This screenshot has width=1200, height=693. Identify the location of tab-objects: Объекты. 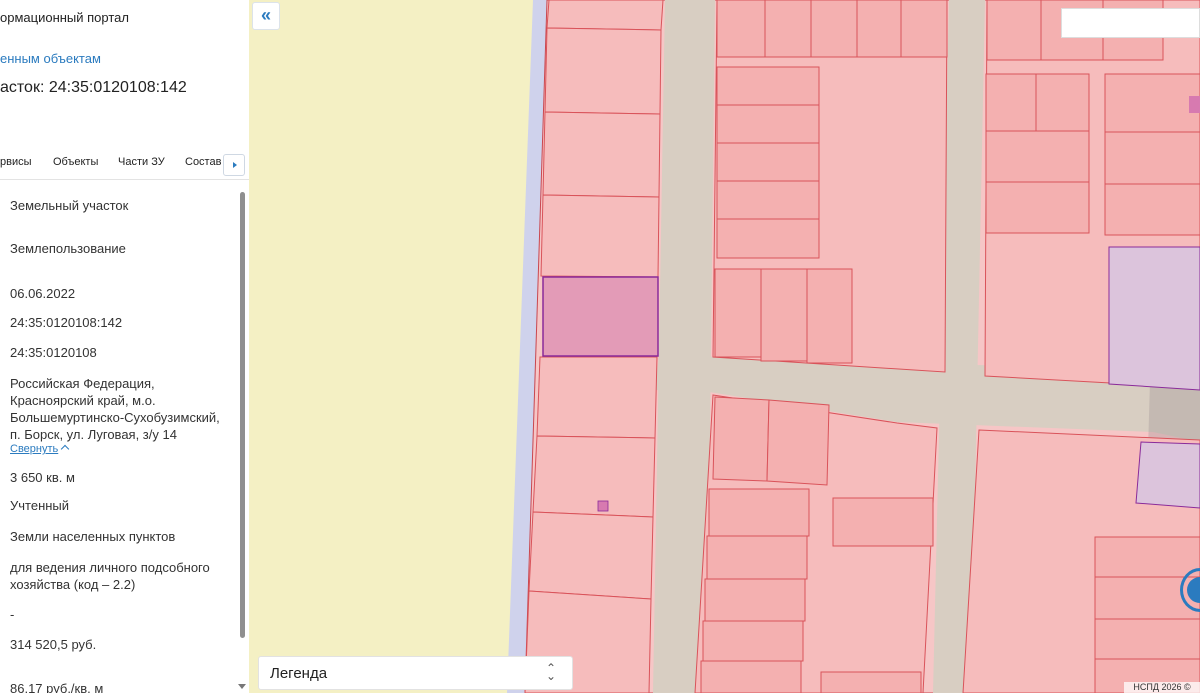
(75, 162).